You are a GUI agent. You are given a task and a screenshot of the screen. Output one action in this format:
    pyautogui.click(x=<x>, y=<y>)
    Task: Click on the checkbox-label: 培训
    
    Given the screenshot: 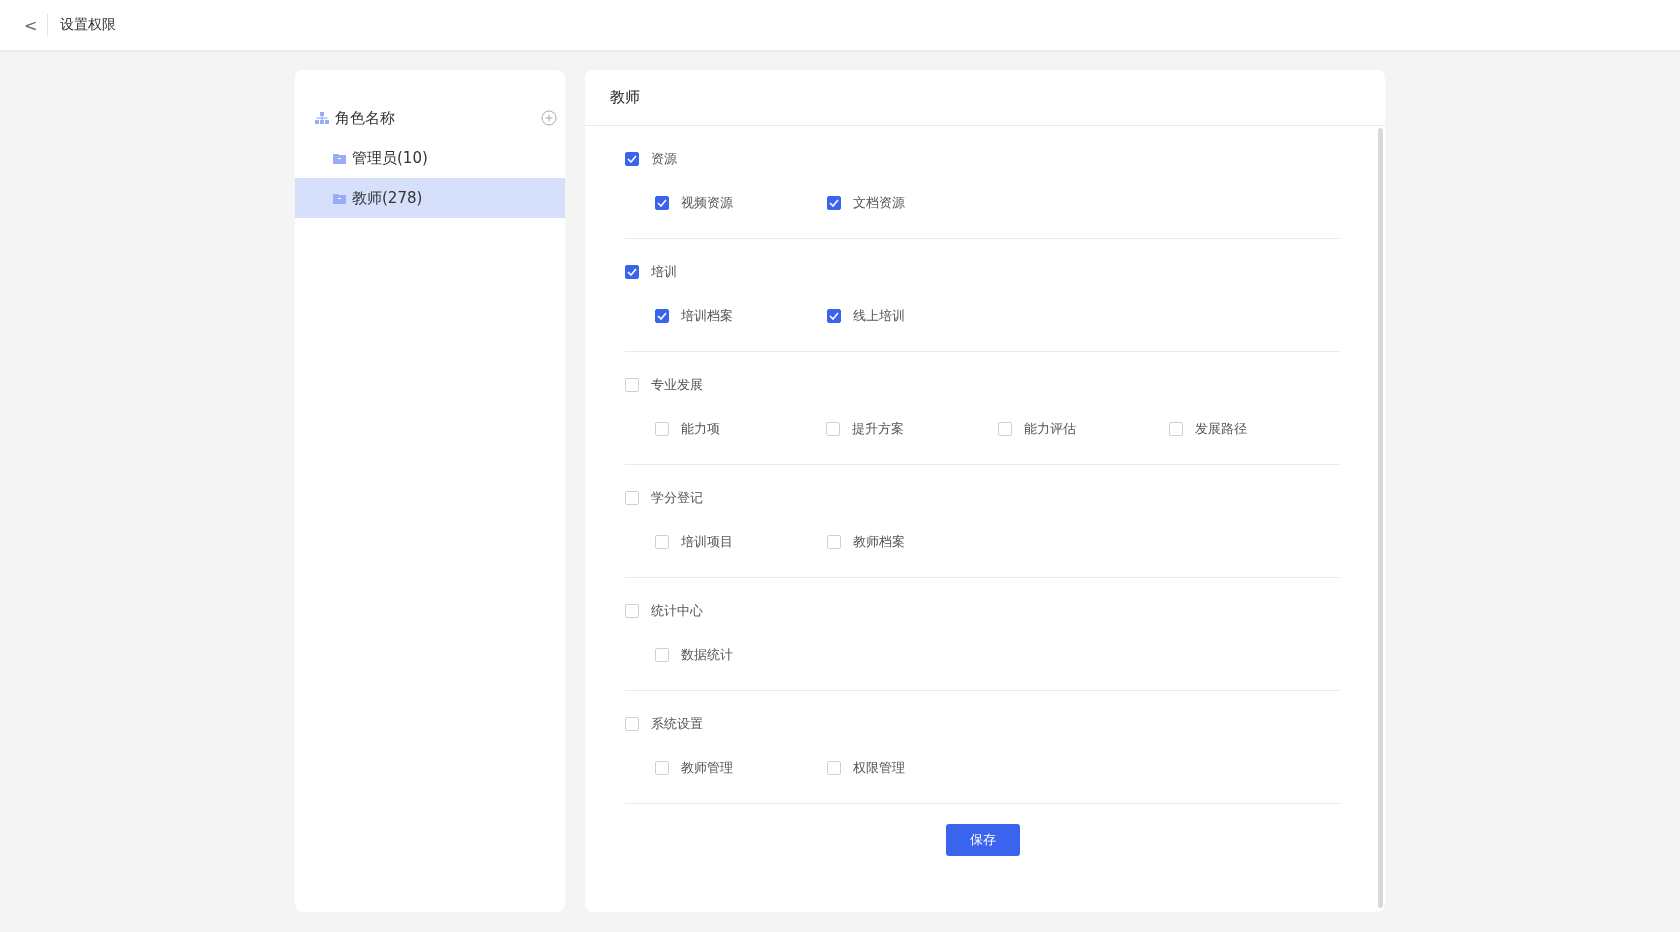 What is the action you would take?
    pyautogui.click(x=664, y=272)
    